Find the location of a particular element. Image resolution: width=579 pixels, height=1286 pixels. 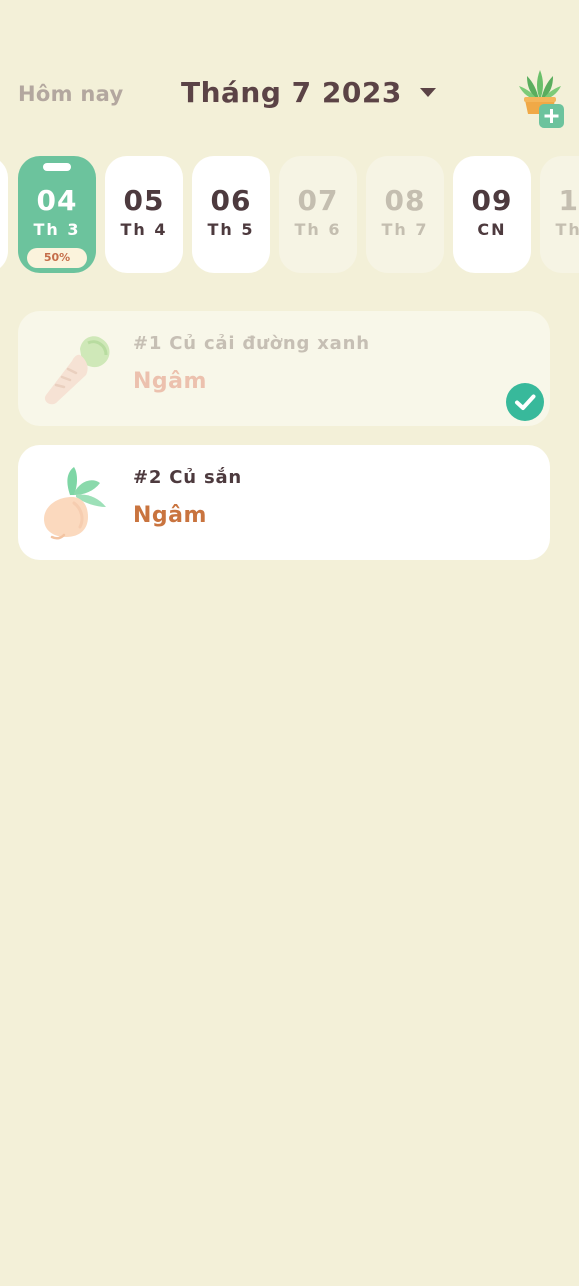

today-button: Hôm nay is located at coordinates (70, 94).